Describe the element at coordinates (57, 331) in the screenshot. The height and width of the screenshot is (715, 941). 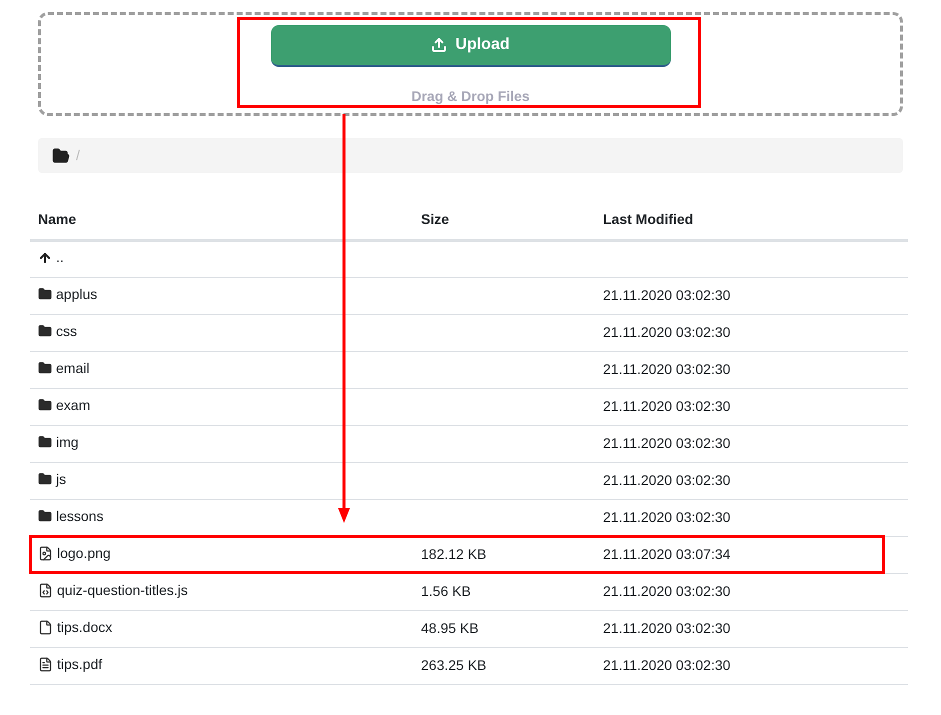
I see `file-link: css` at that location.